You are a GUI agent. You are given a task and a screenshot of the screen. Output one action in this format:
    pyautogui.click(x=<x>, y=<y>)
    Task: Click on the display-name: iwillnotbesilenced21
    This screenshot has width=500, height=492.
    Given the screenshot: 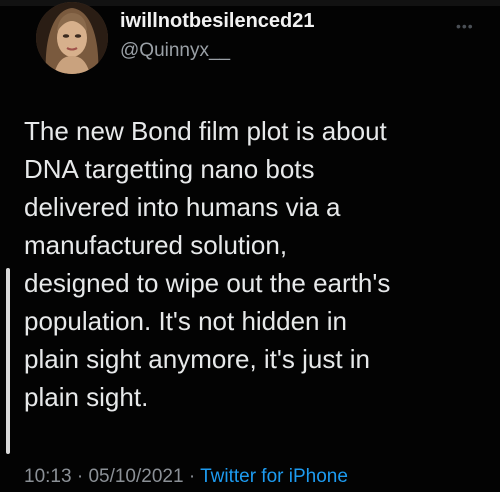 What is the action you would take?
    pyautogui.click(x=217, y=21)
    